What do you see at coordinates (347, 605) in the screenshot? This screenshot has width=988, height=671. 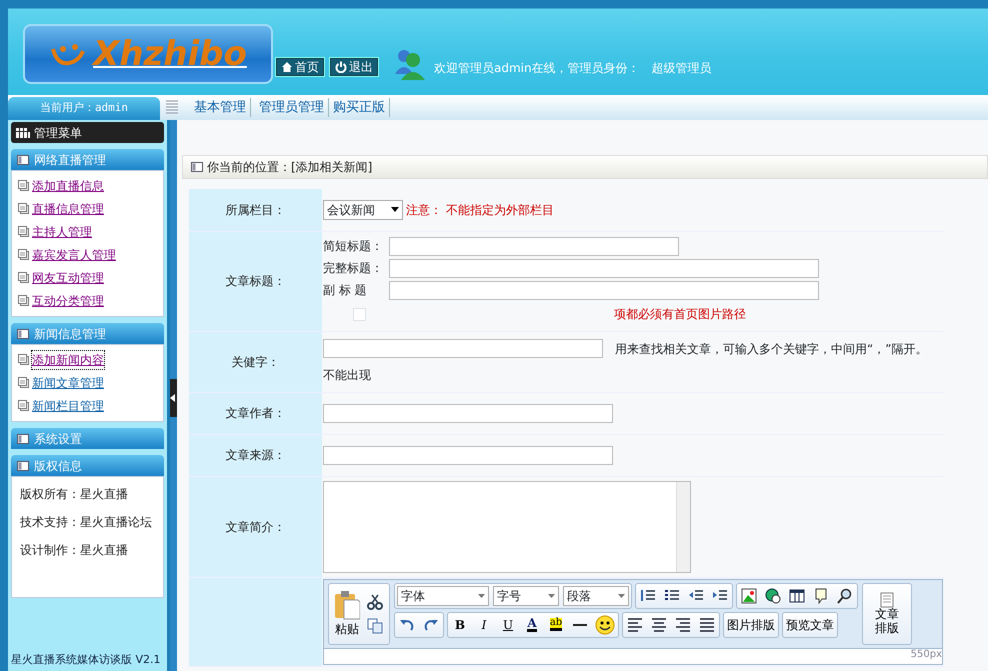 I see `clipboard-icon` at bounding box center [347, 605].